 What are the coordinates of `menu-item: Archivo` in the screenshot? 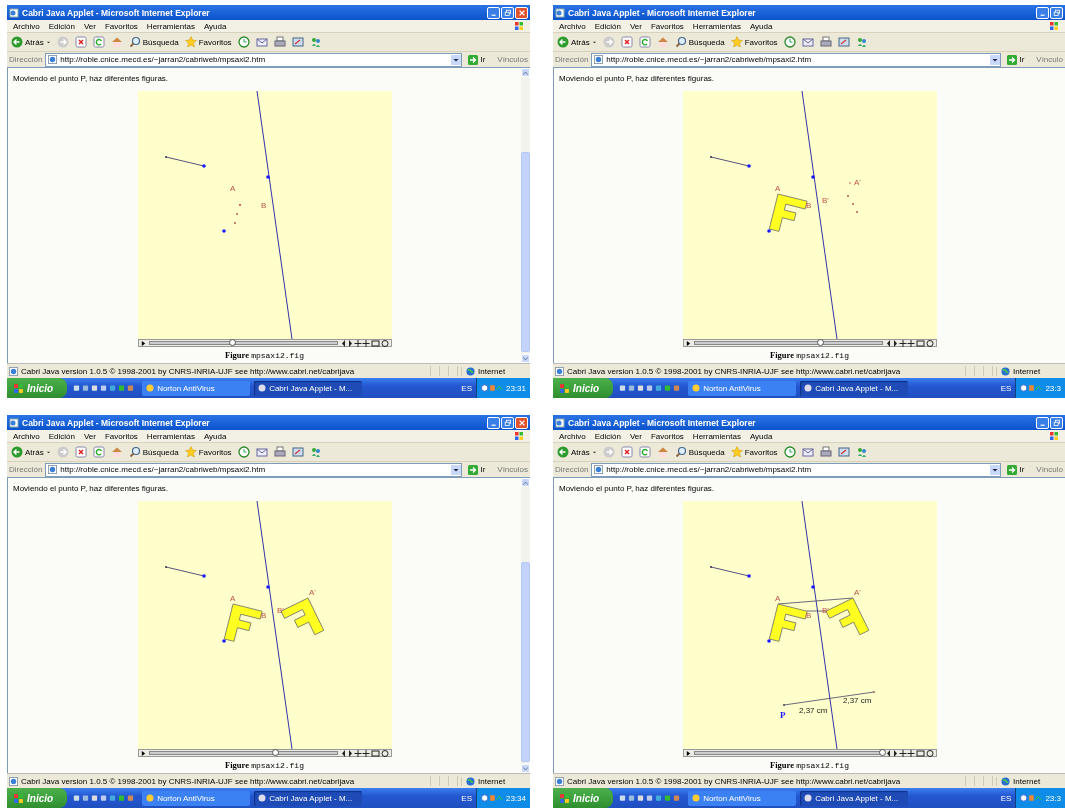 It's located at (572, 436).